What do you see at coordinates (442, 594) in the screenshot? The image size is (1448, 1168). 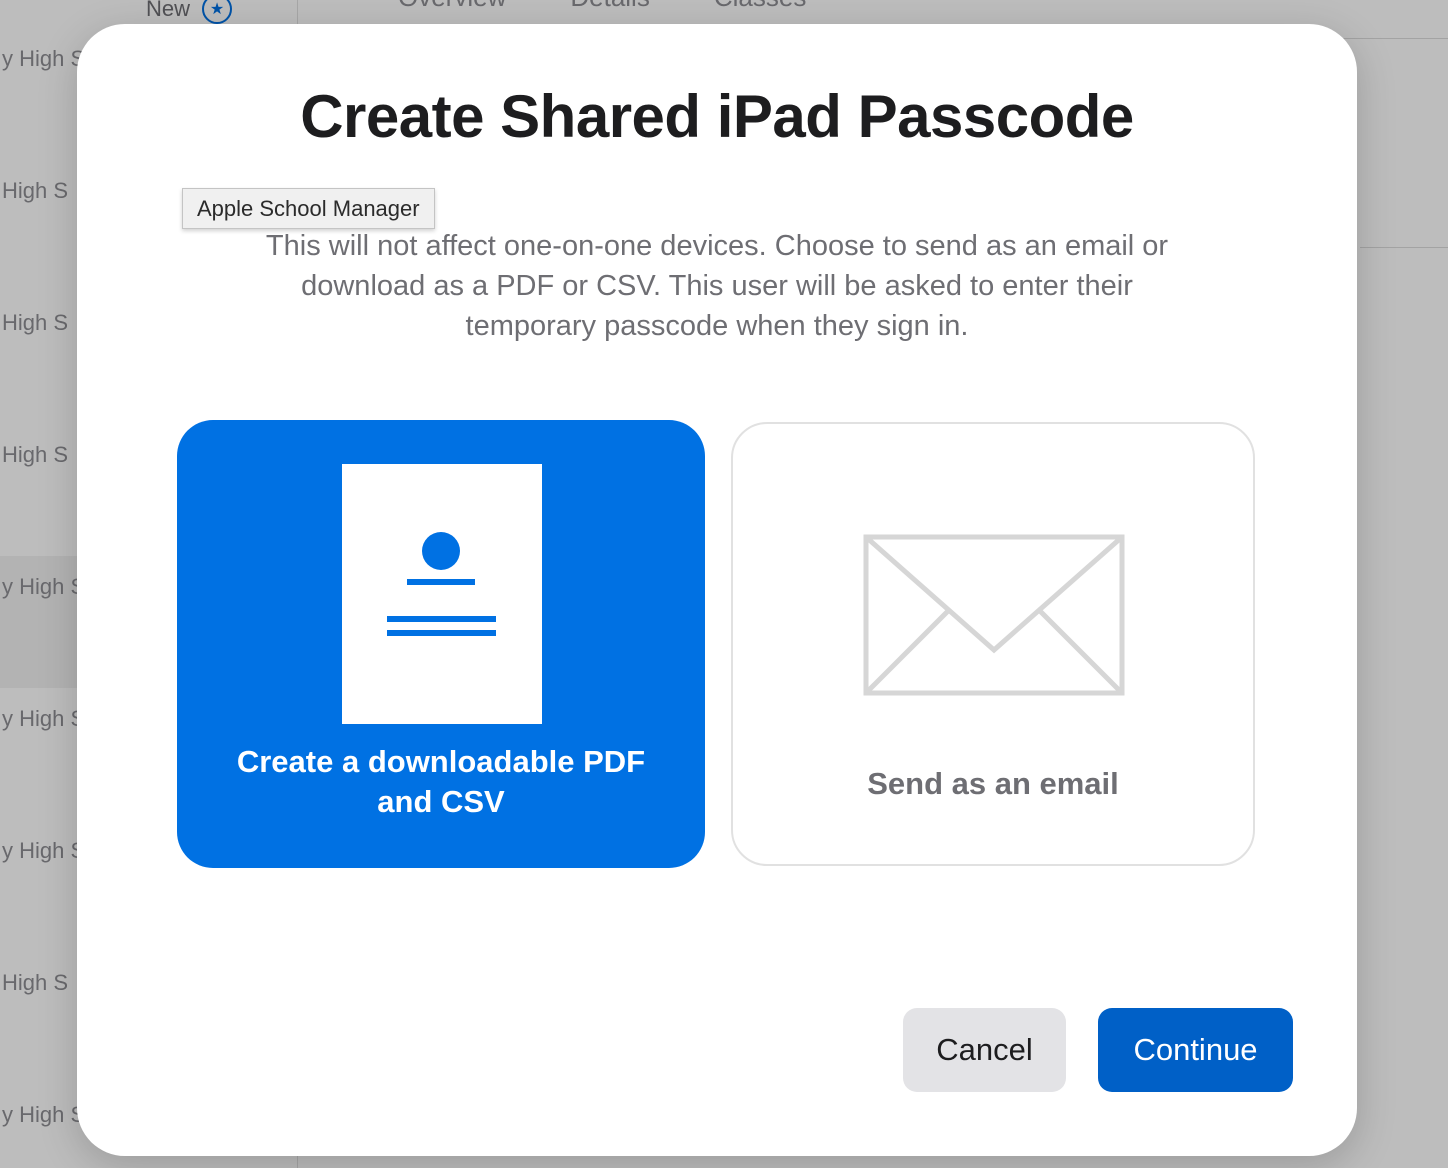 I see `document-icon` at bounding box center [442, 594].